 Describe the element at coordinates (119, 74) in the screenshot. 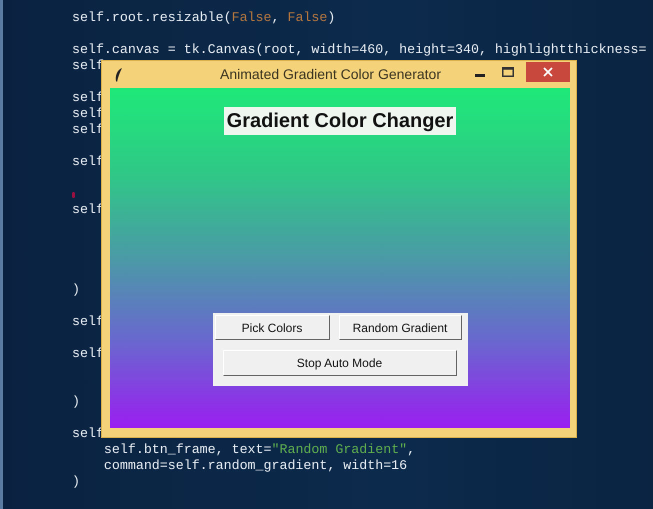

I see `feather-icon` at that location.